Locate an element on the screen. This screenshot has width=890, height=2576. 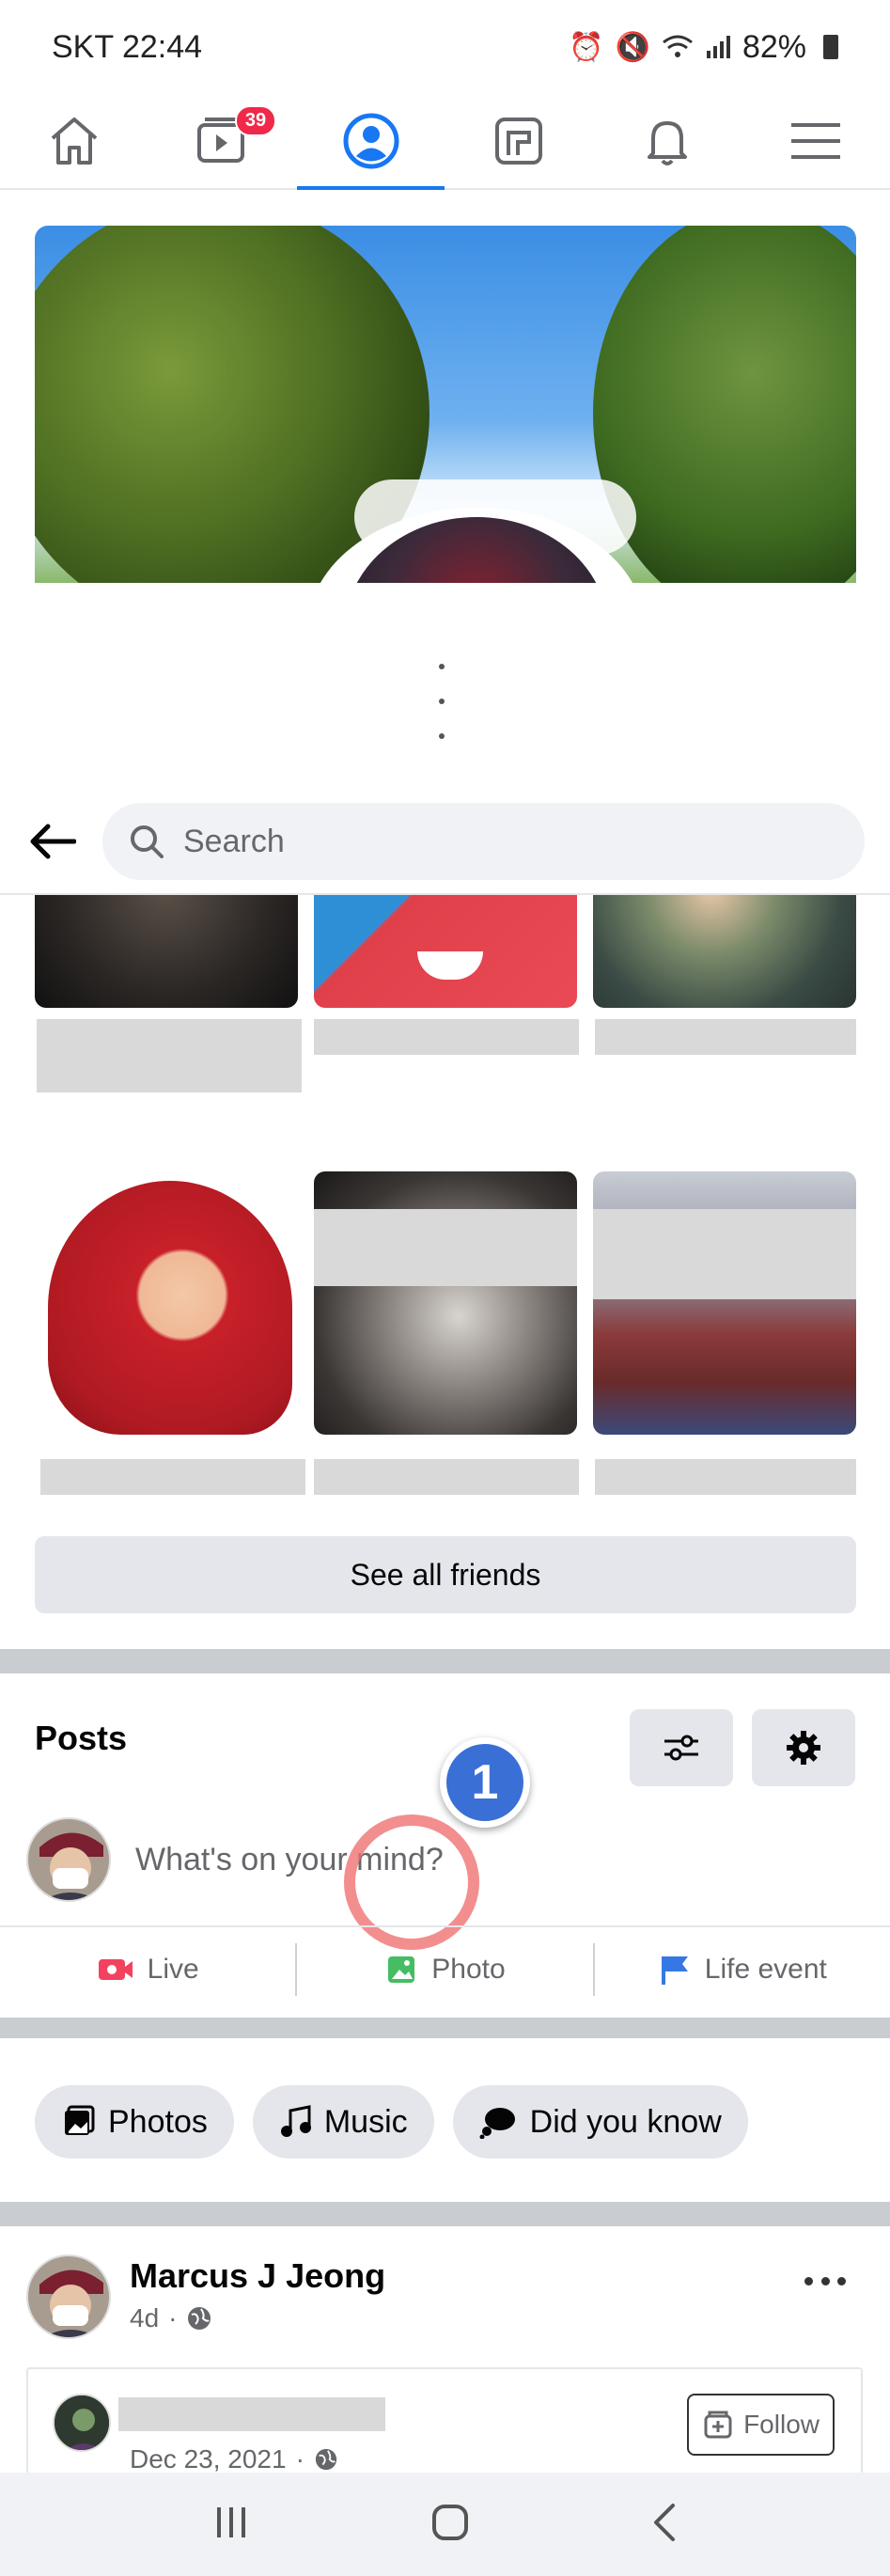
nav-profile is located at coordinates (370, 142).